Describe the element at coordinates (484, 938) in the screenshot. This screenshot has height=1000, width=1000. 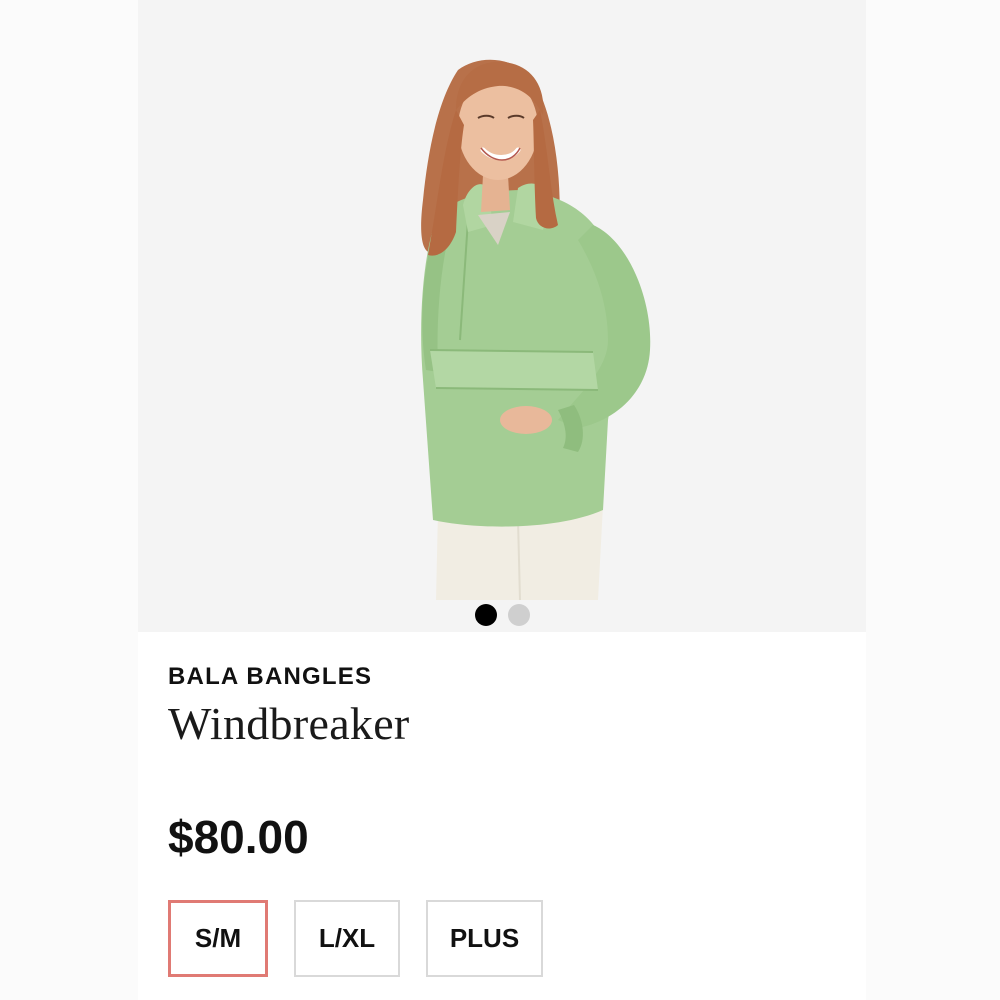
I see `size-option-plus: PLUS` at that location.